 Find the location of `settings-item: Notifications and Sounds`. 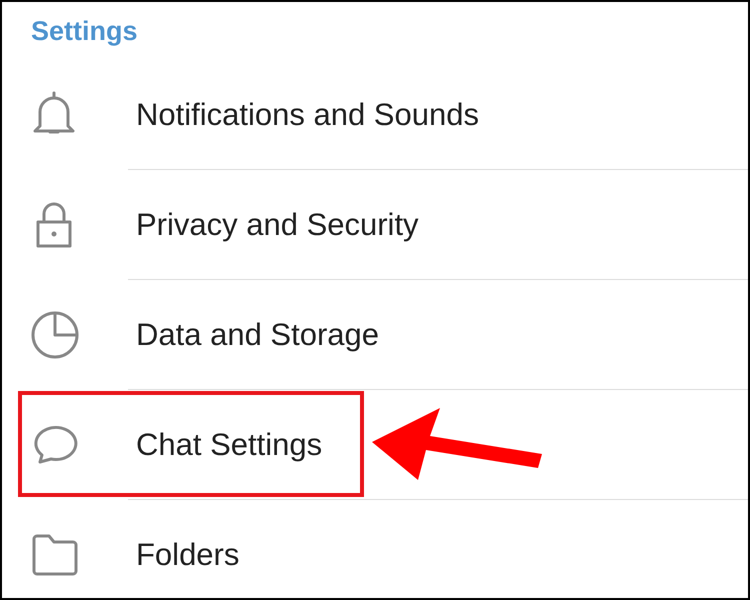

settings-item: Notifications and Sounds is located at coordinates (307, 115).